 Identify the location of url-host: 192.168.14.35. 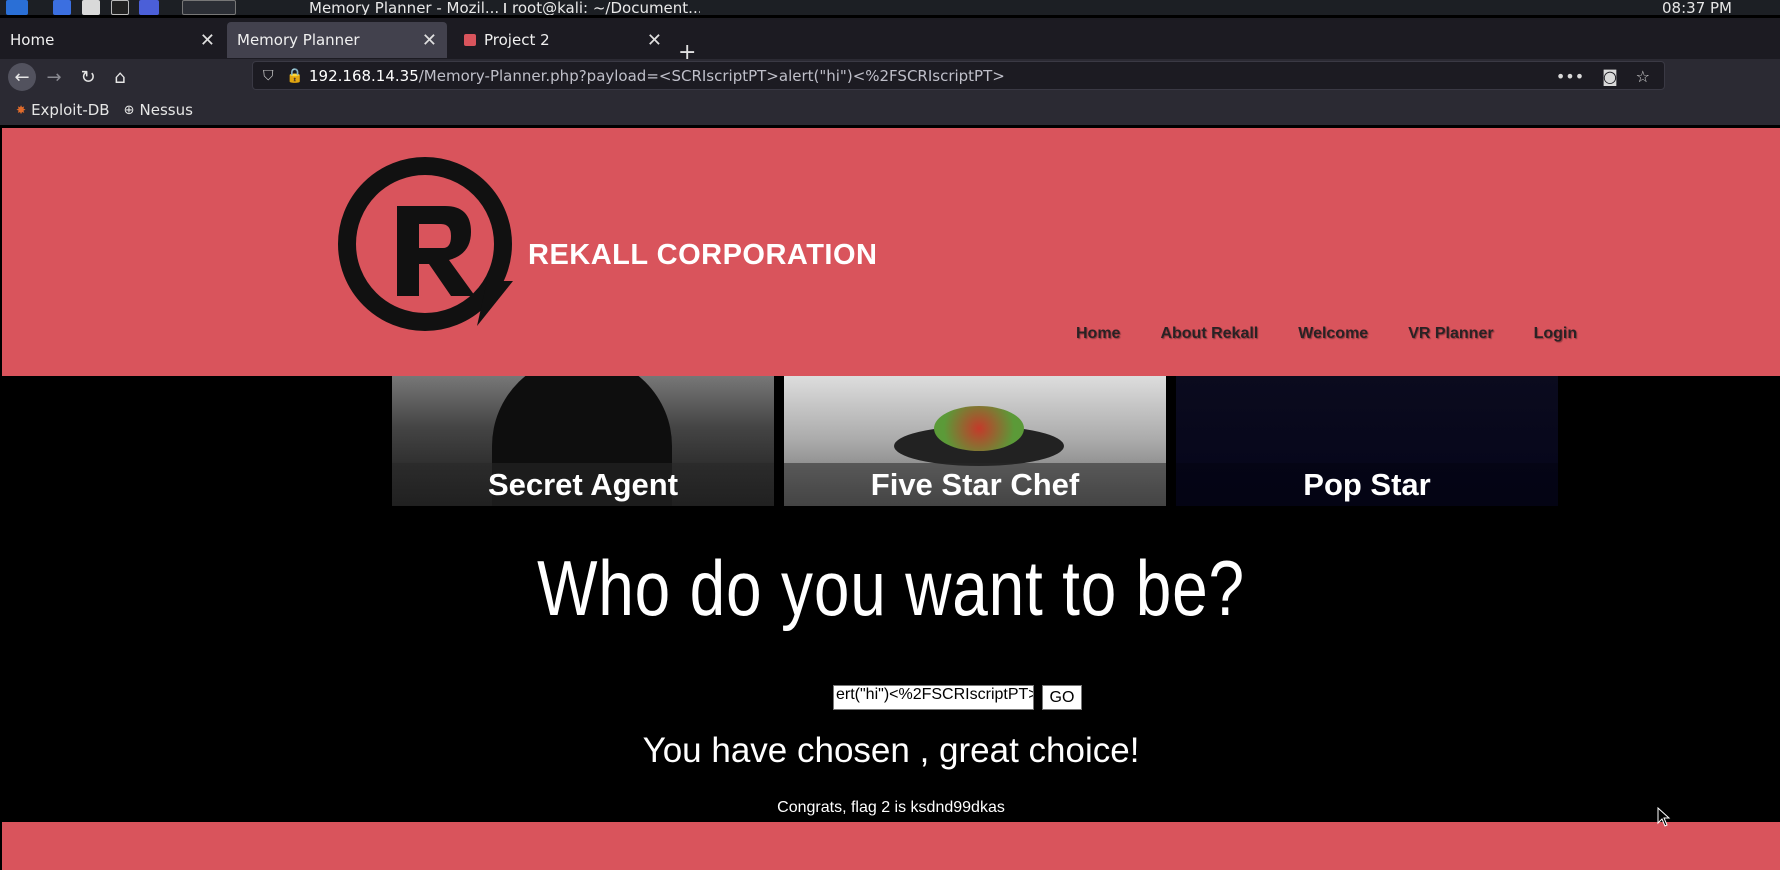
(364, 75).